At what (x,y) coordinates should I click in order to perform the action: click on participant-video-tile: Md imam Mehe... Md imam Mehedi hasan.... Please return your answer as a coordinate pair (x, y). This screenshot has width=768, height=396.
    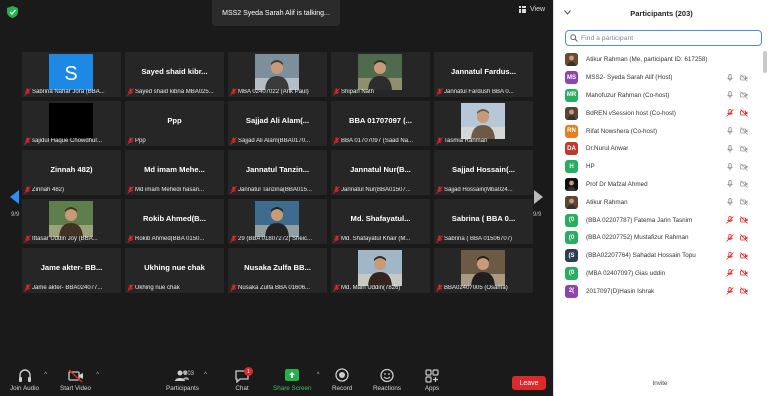
    Looking at the image, I should click on (174, 172).